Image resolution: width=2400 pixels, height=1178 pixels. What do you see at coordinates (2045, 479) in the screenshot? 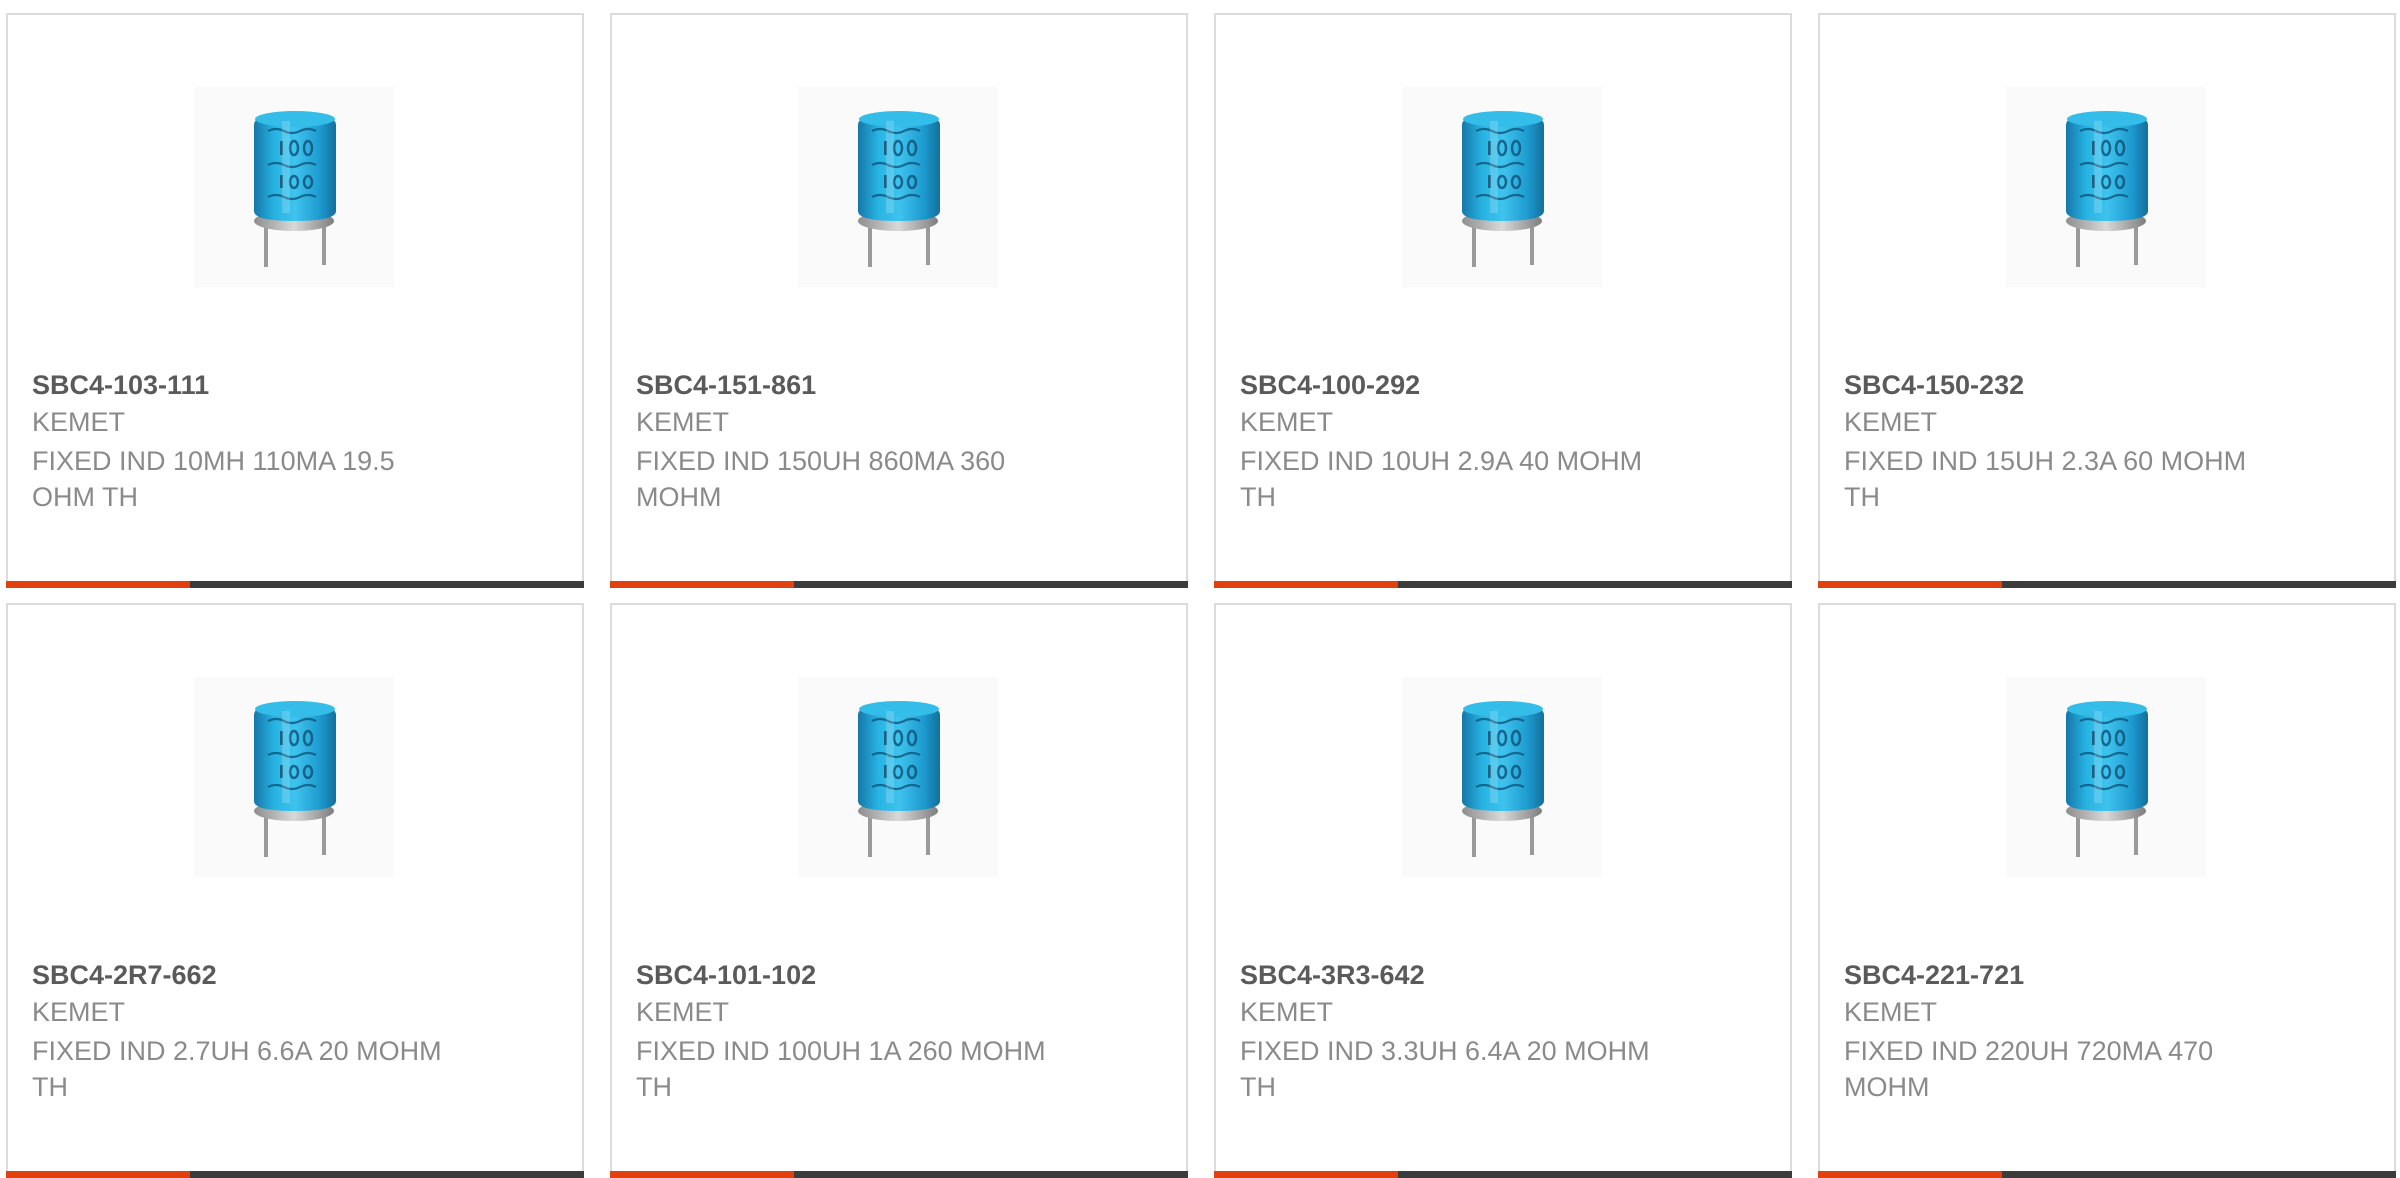
I see `product-description: FIXED IND 15UH 2.3A 60 MOHM TH` at bounding box center [2045, 479].